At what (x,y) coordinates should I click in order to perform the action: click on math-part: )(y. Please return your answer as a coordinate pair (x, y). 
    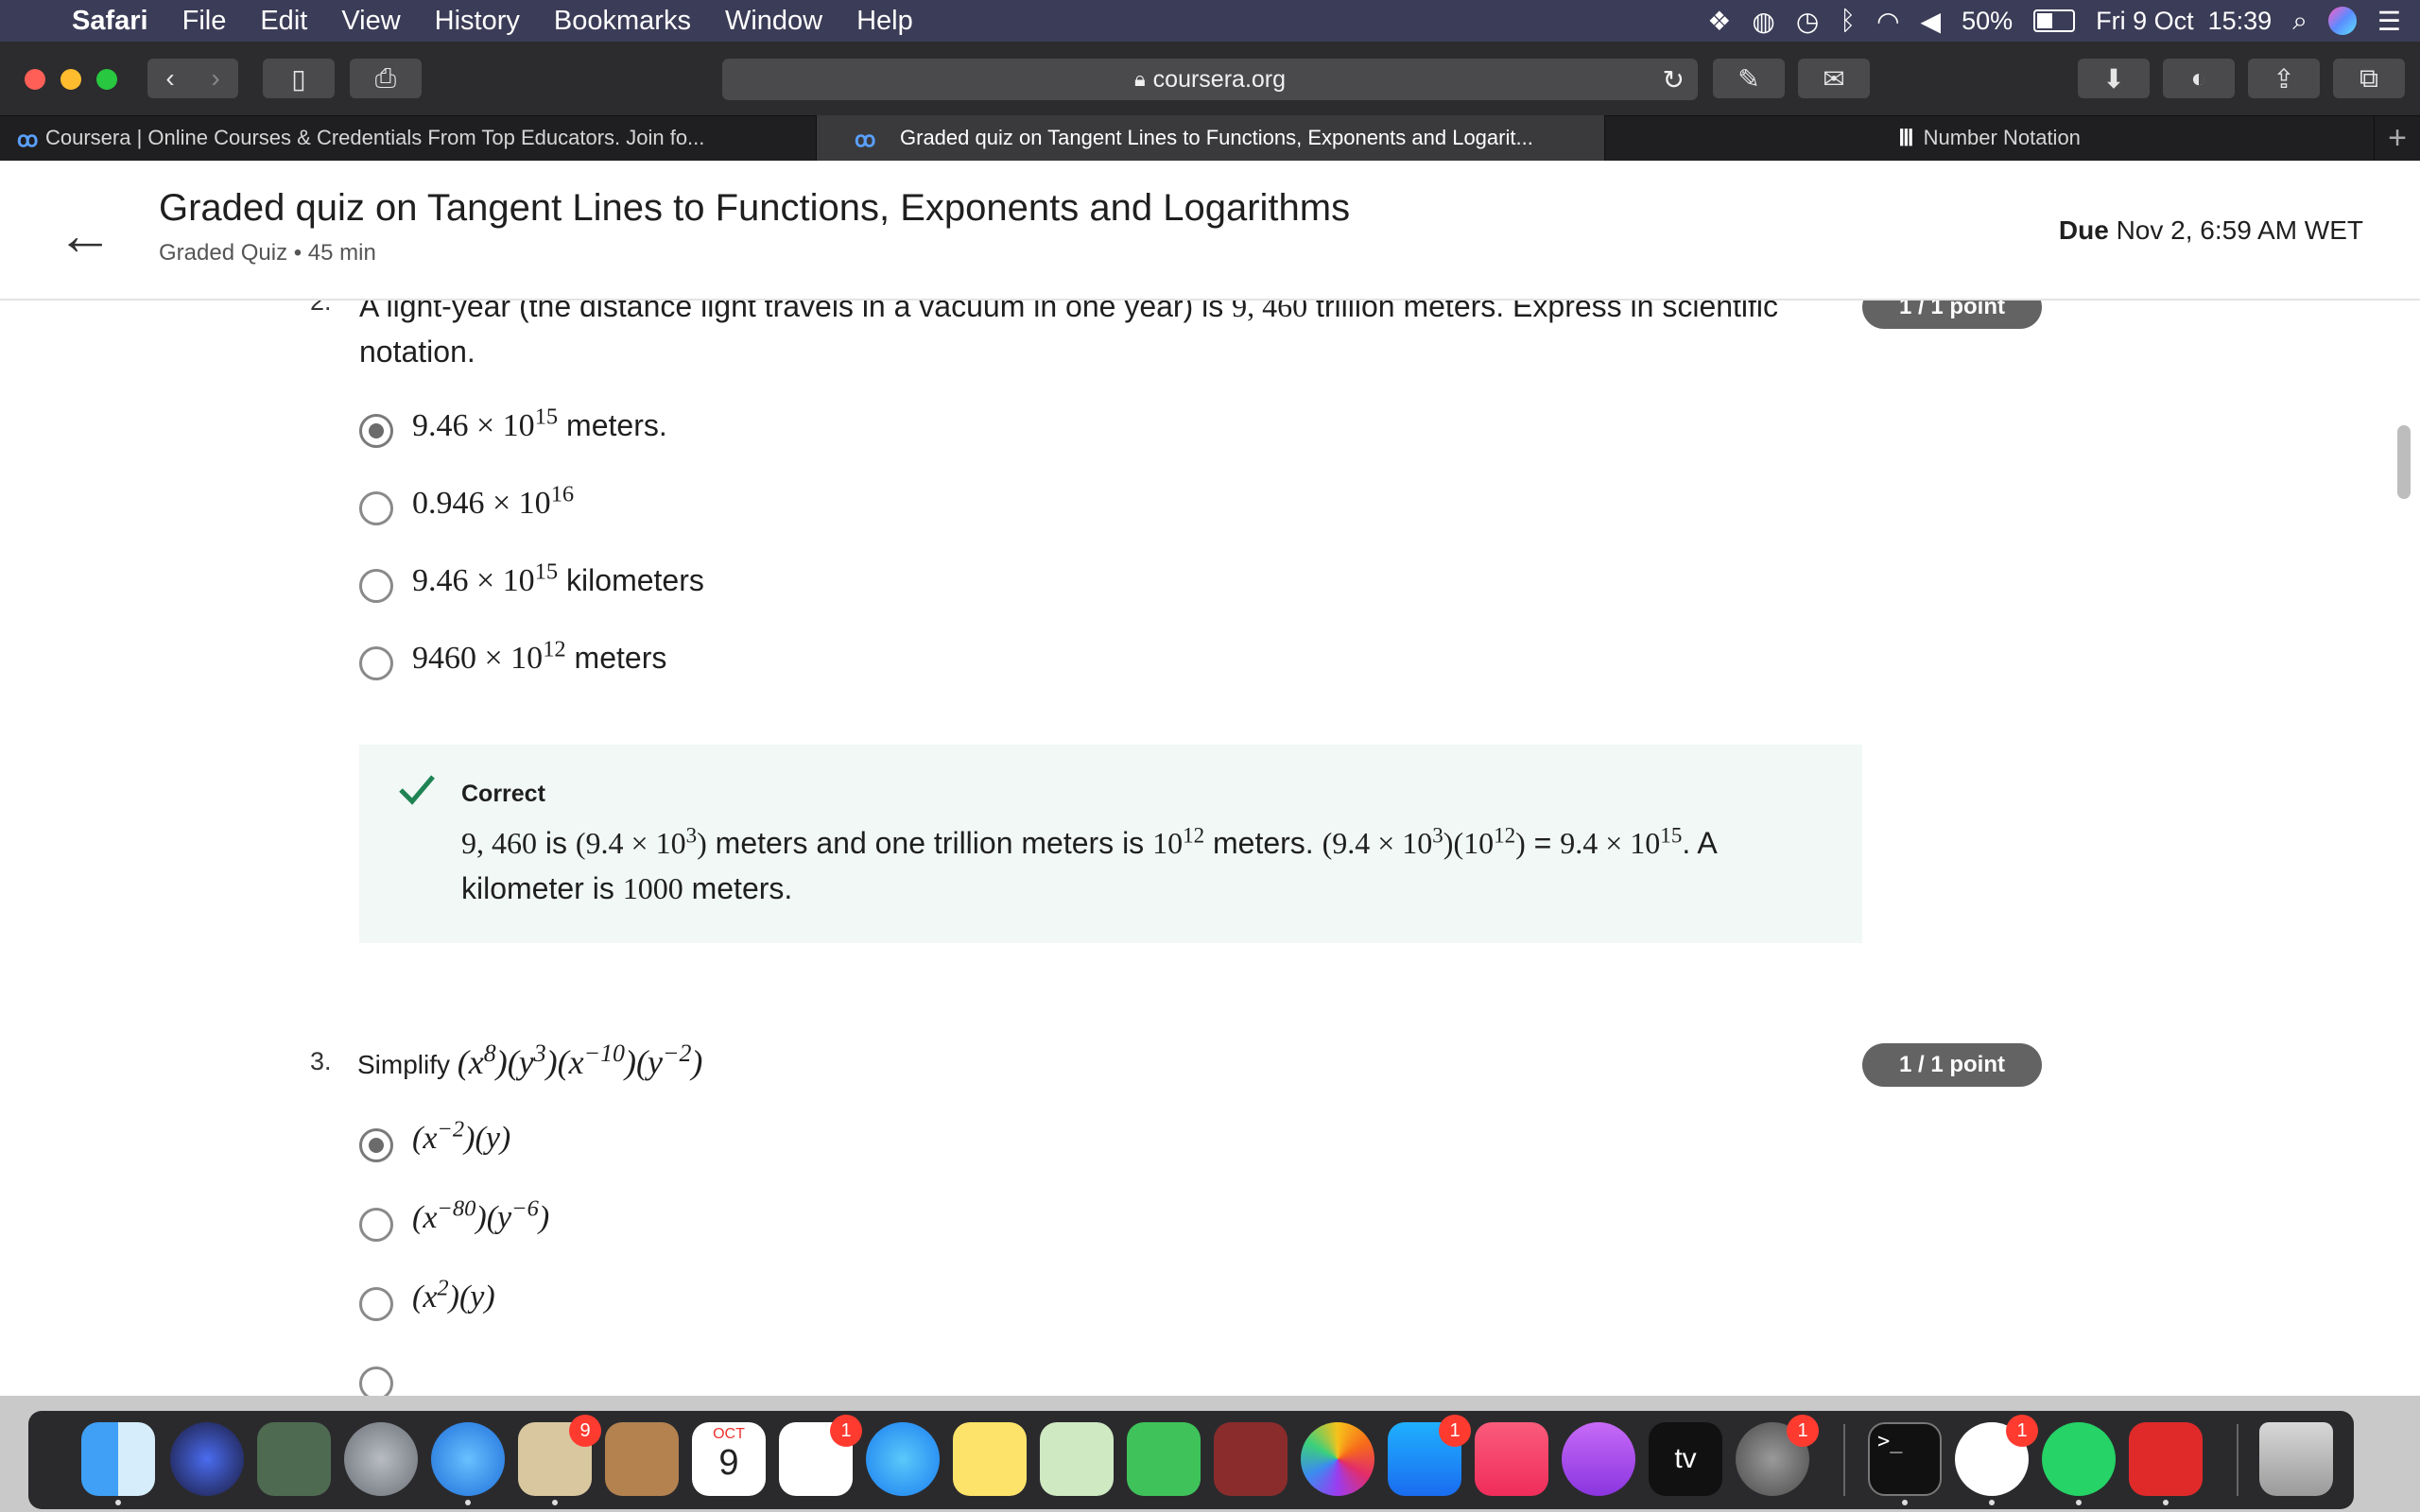
    Looking at the image, I should click on (644, 1062).